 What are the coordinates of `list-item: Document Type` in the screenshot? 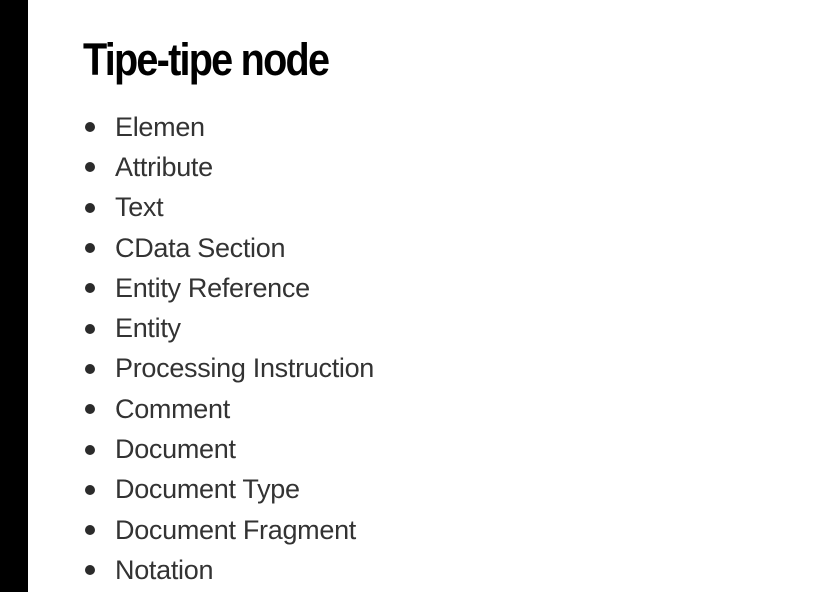 It's located at (229, 490).